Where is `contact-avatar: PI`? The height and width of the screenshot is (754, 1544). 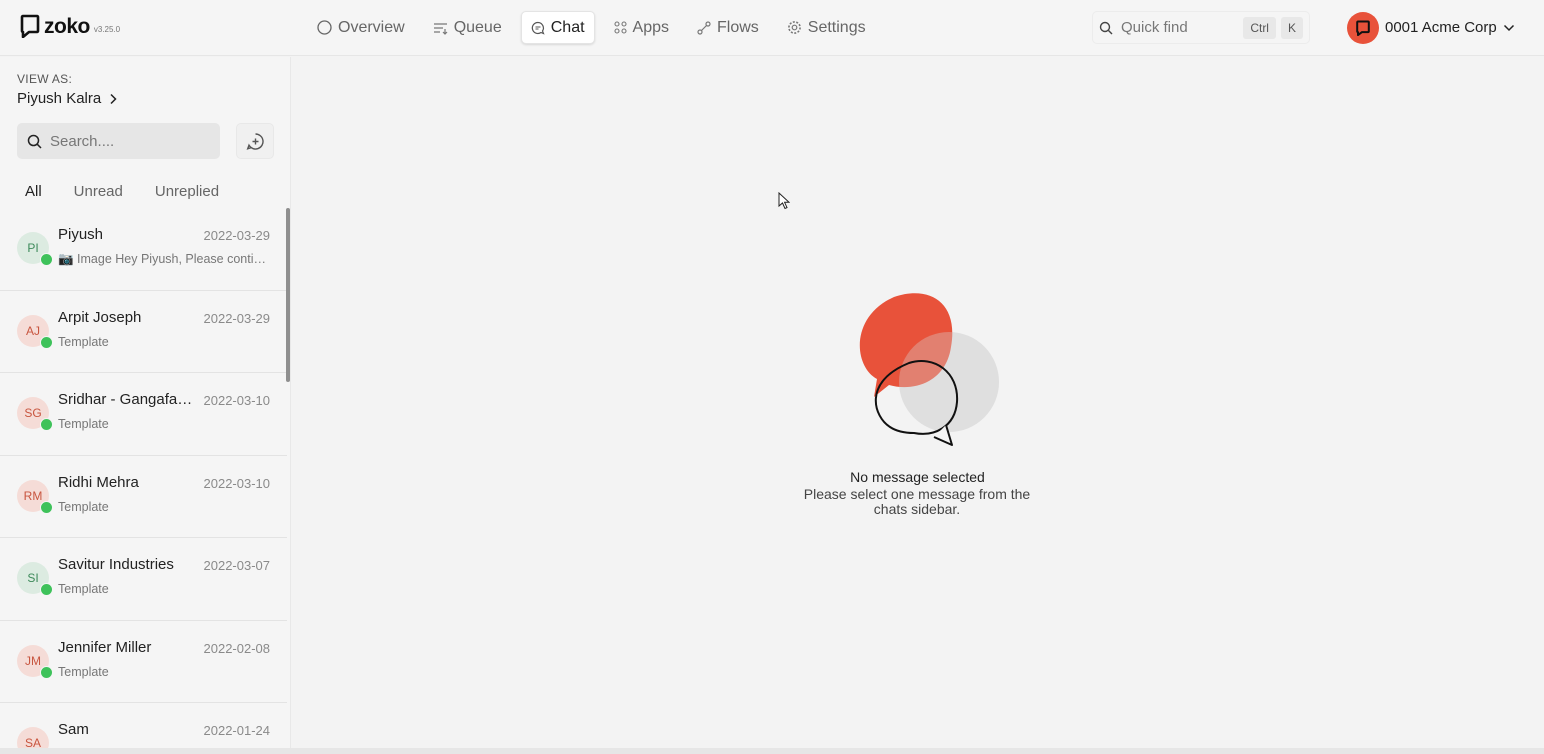 contact-avatar: PI is located at coordinates (35, 249).